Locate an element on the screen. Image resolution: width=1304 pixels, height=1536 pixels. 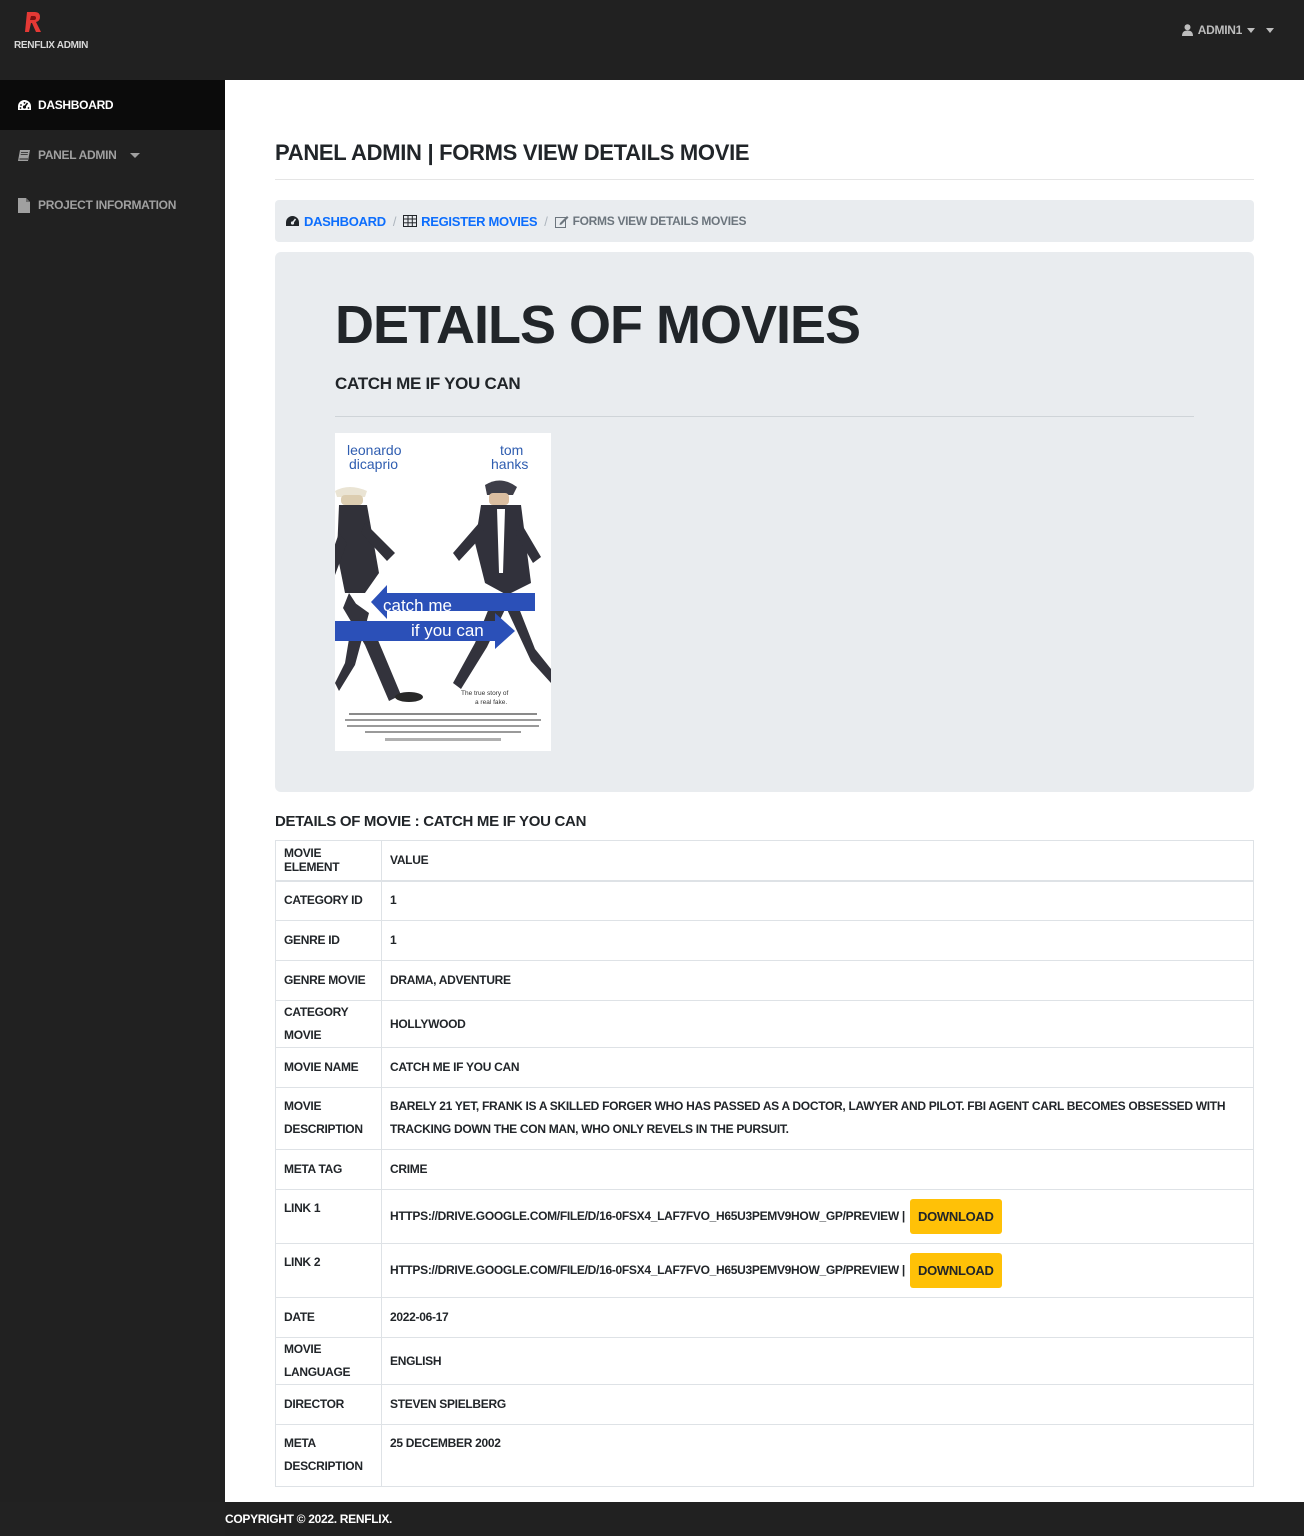
row-label: CATEGORY MOVIE is located at coordinates (328, 1024).